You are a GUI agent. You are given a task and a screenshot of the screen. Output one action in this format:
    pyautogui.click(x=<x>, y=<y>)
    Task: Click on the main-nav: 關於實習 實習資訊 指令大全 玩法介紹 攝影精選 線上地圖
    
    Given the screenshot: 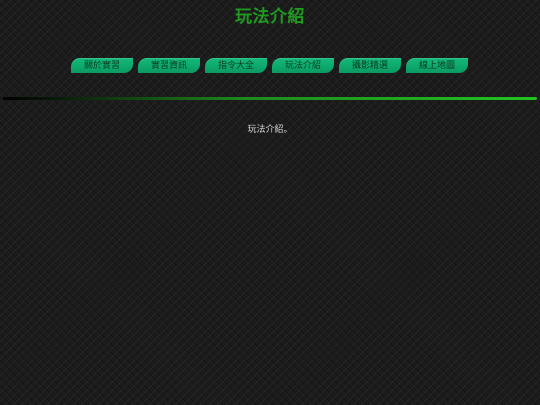 What is the action you would take?
    pyautogui.click(x=269, y=66)
    